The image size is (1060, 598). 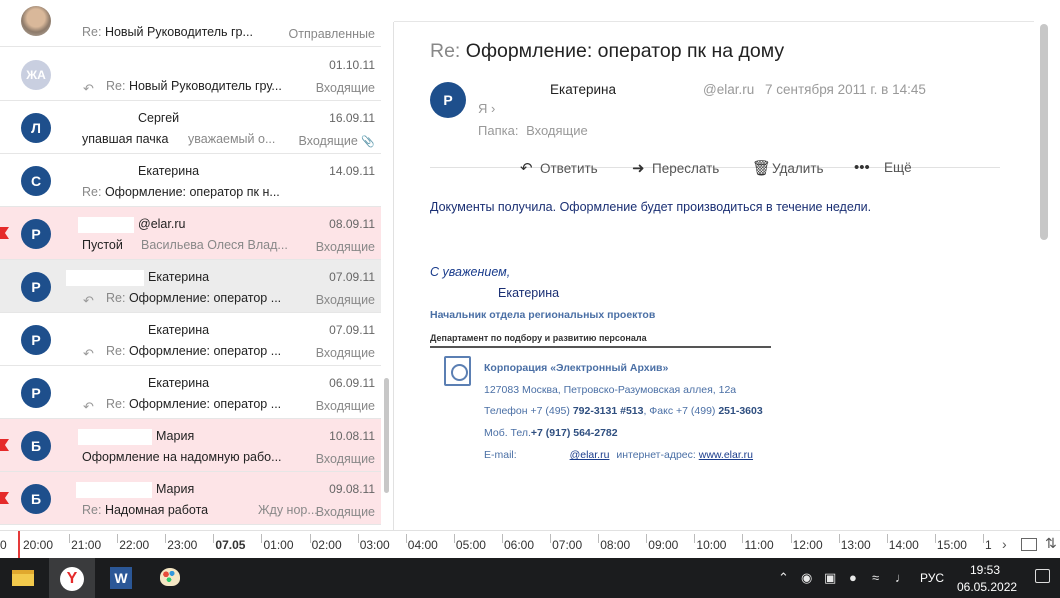 I want to click on reading-pane-scrollbar, so click(x=1044, y=132).